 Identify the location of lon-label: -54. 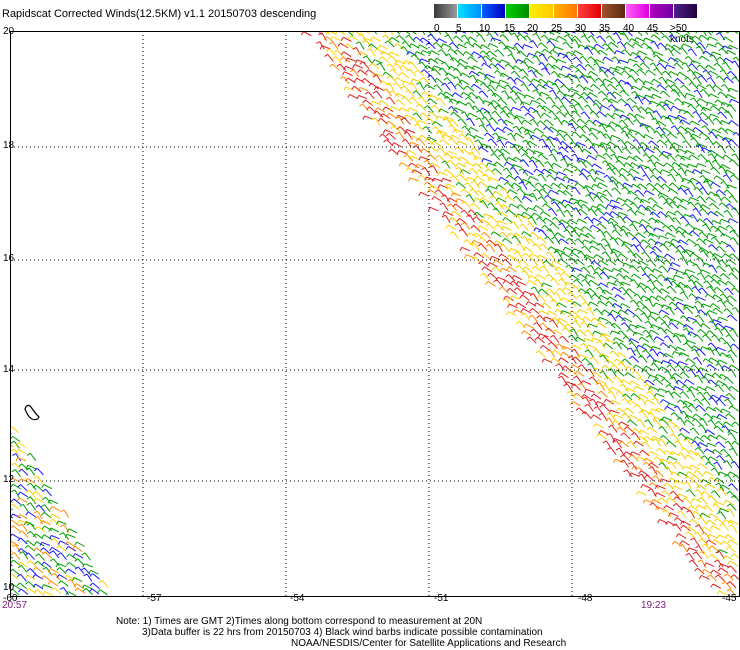
(297, 598).